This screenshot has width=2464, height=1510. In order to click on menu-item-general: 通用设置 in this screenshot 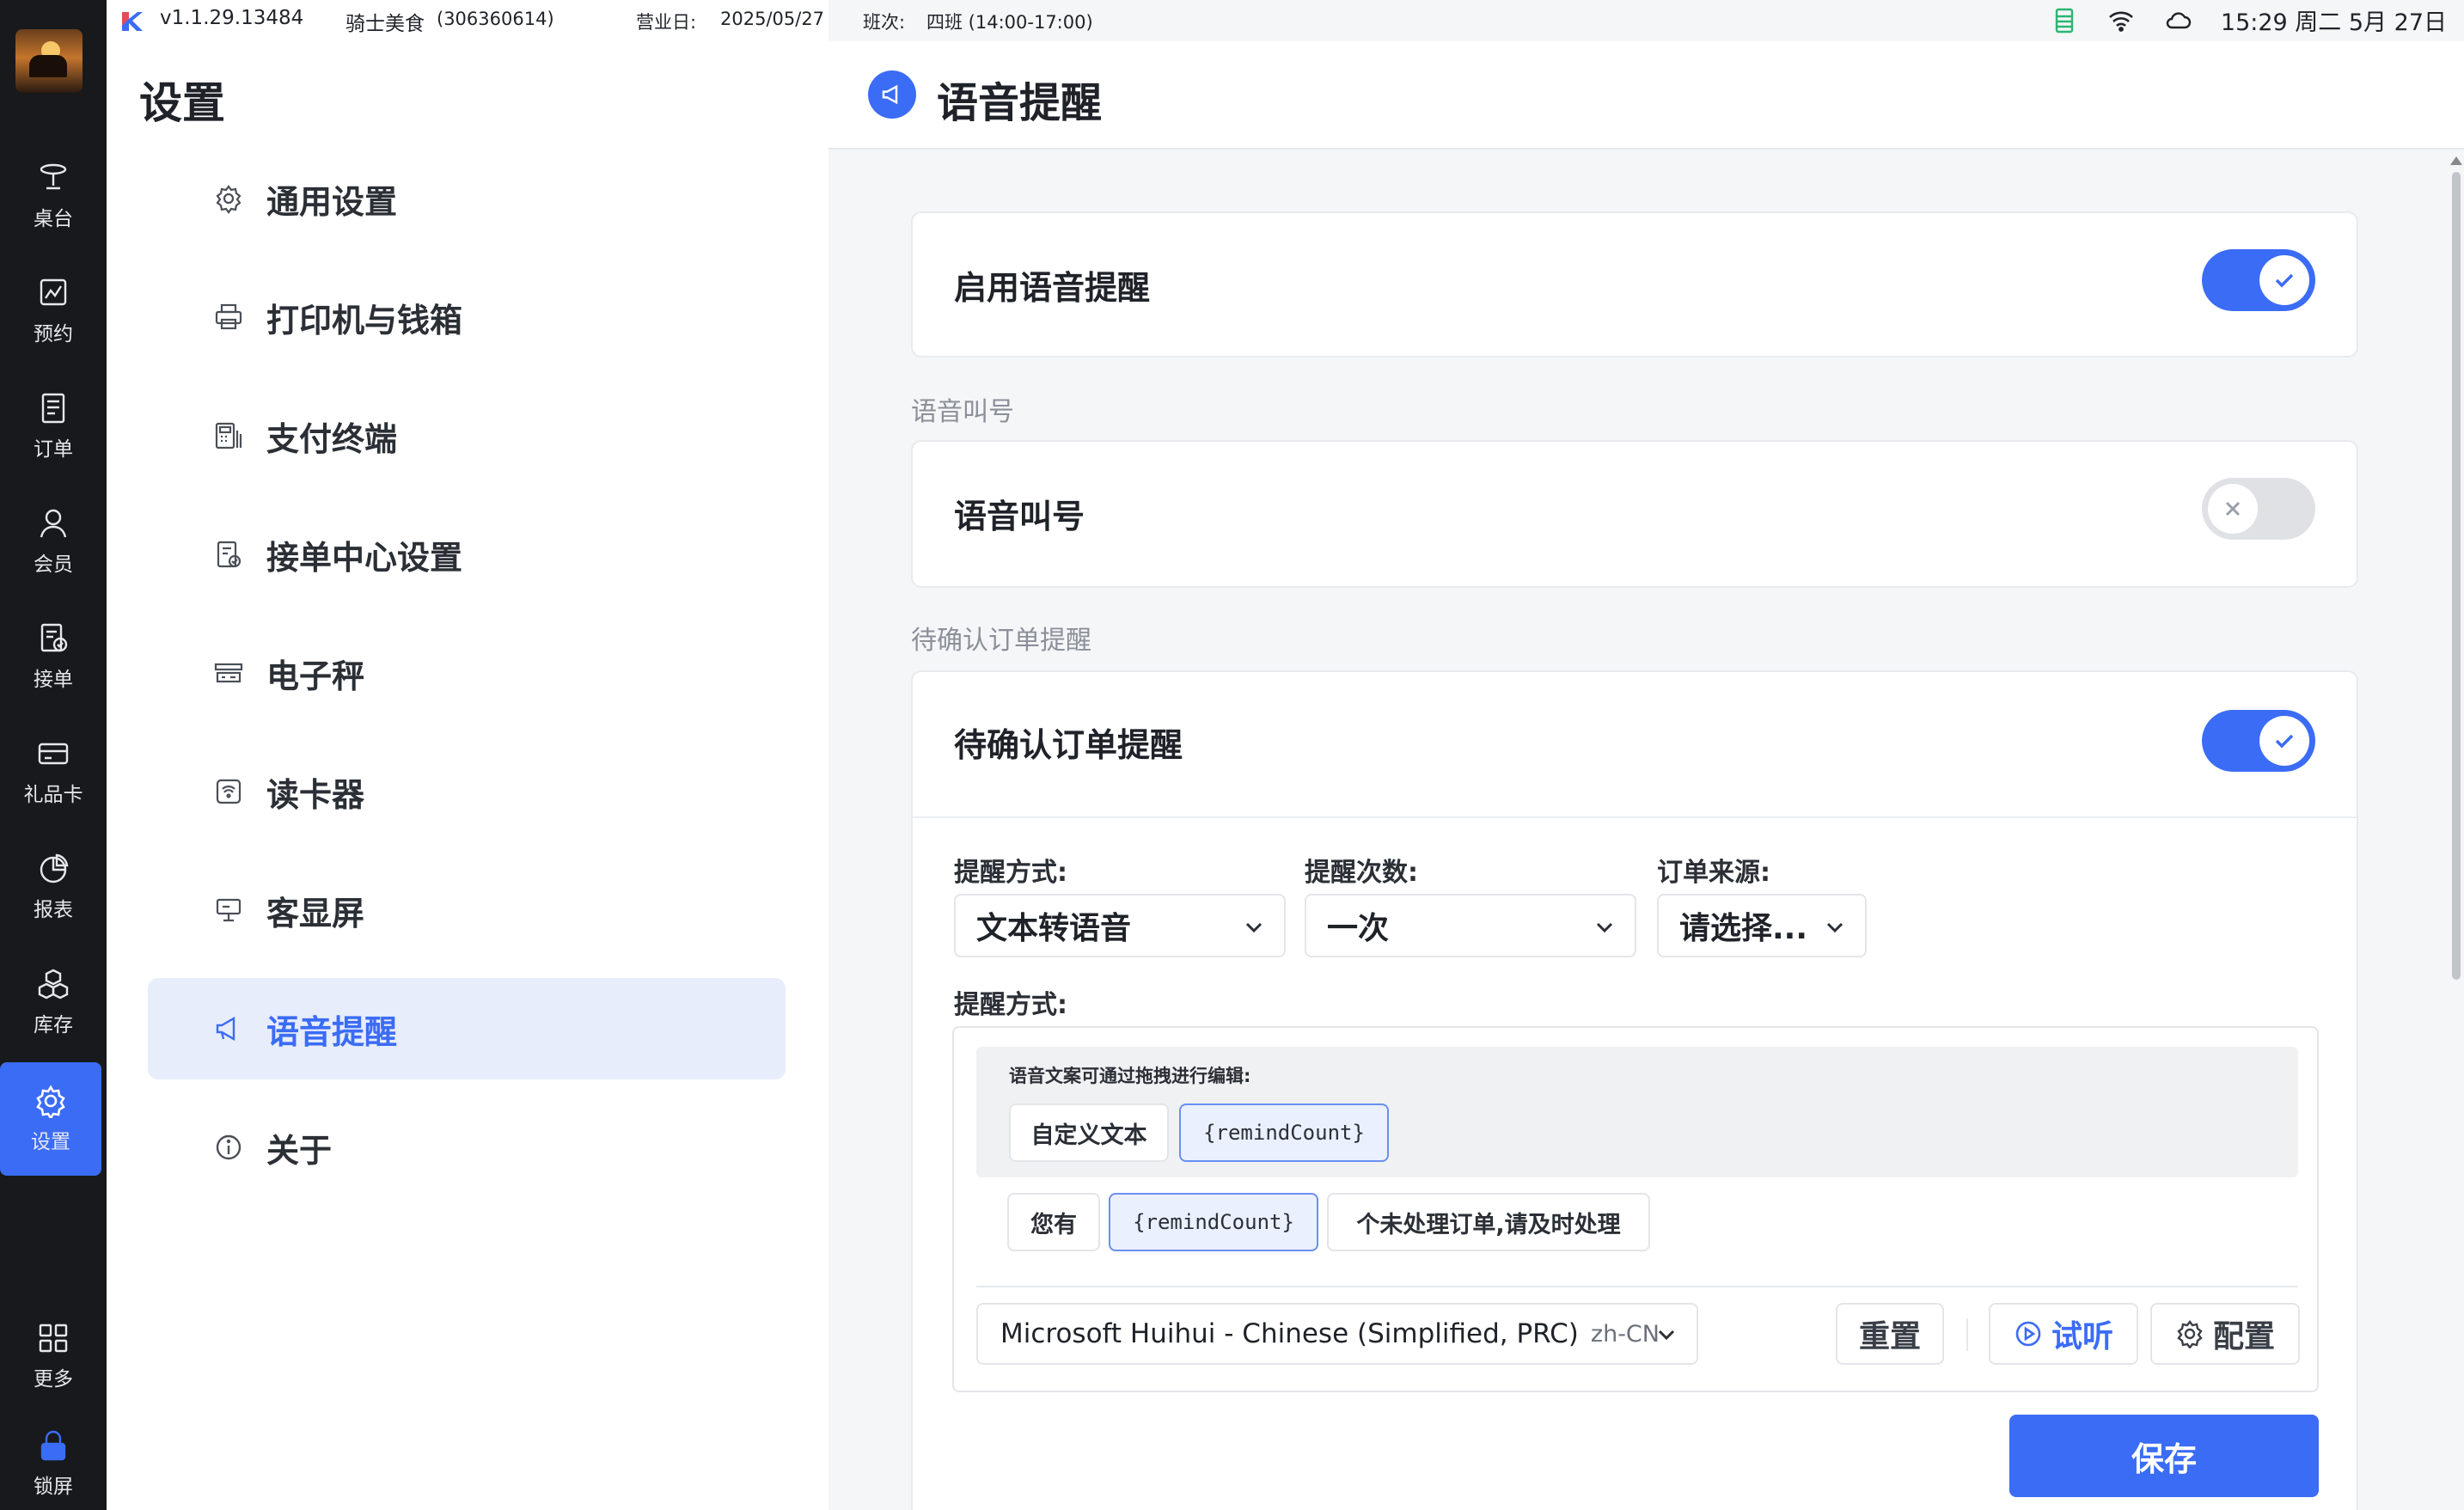, I will do `click(467, 199)`.